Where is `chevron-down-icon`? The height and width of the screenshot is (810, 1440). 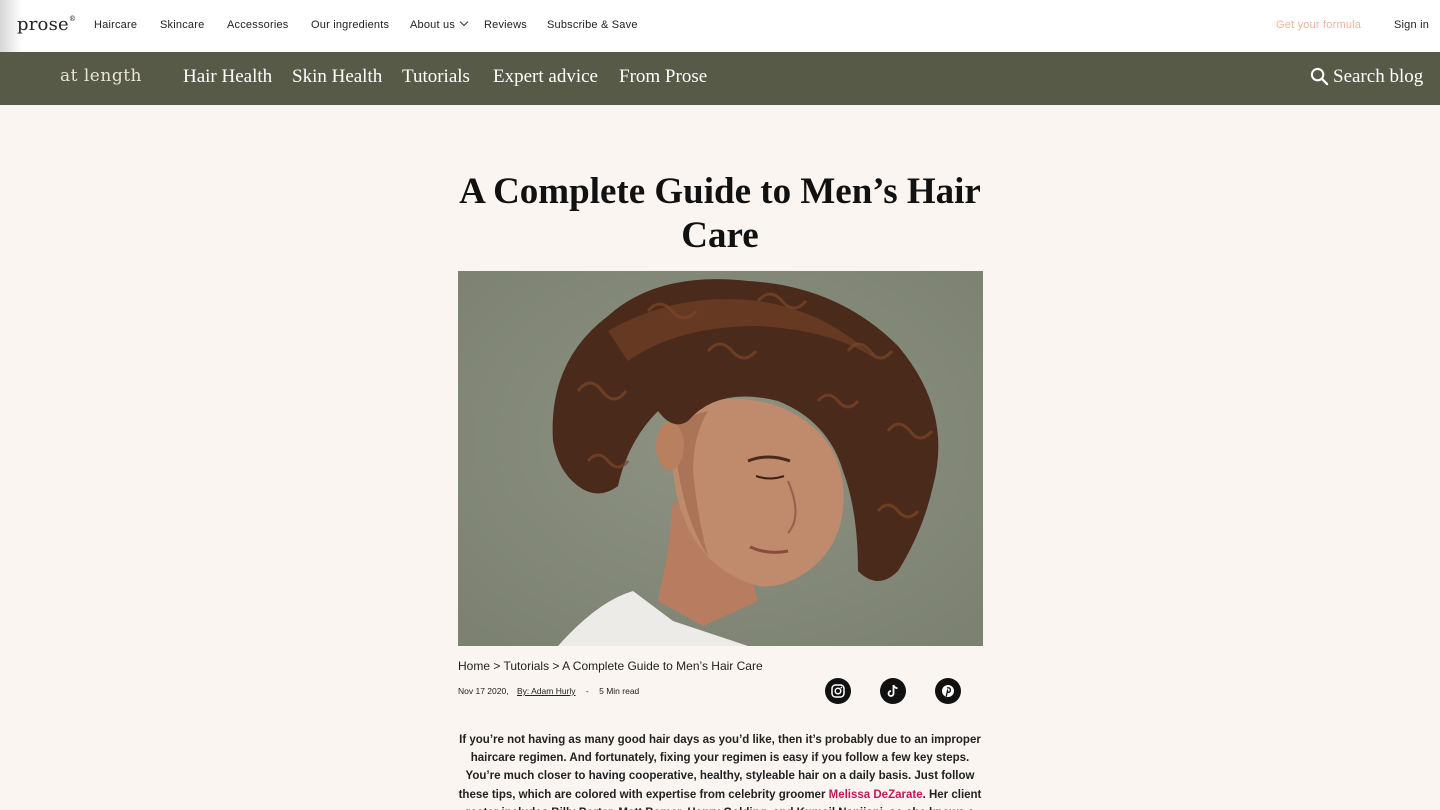 chevron-down-icon is located at coordinates (464, 22).